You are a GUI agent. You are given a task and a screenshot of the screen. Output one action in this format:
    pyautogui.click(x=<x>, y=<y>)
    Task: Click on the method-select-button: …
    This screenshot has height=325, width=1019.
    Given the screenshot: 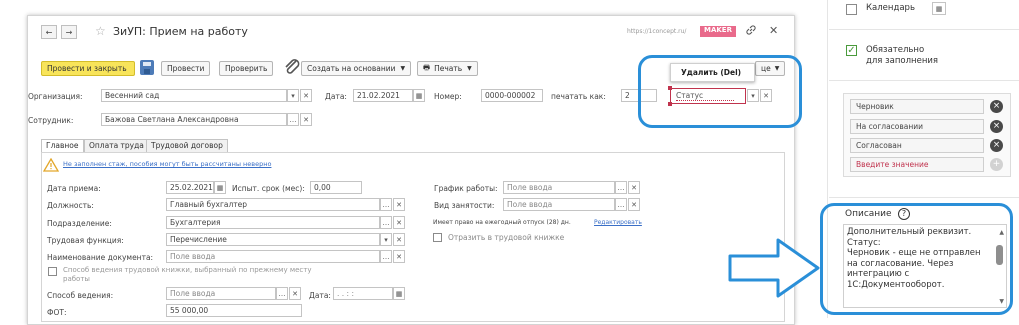 What is the action you would take?
    pyautogui.click(x=282, y=293)
    